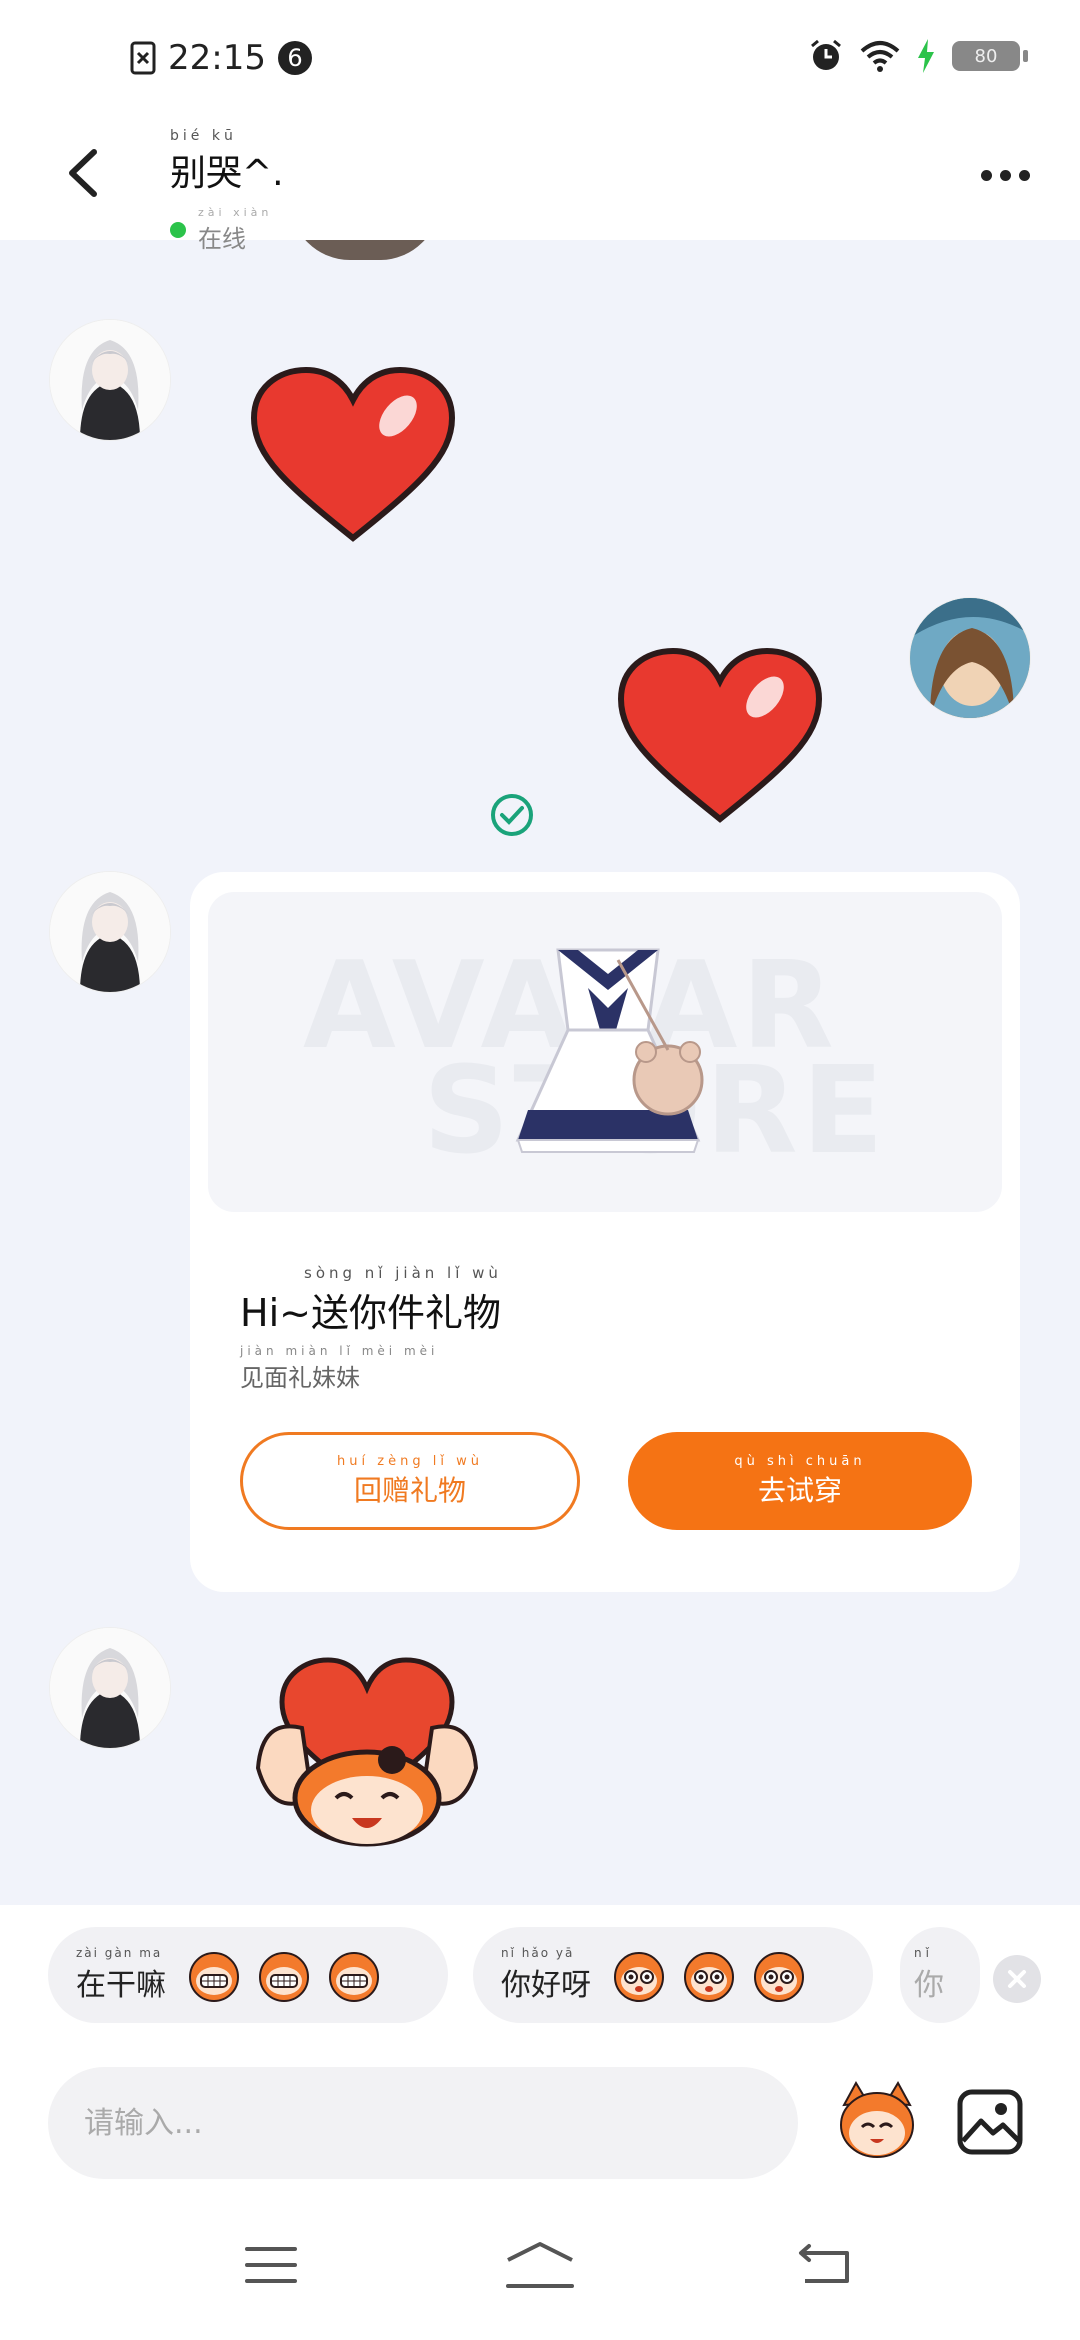  Describe the element at coordinates (926, 56) in the screenshot. I see `charging-icon` at that location.